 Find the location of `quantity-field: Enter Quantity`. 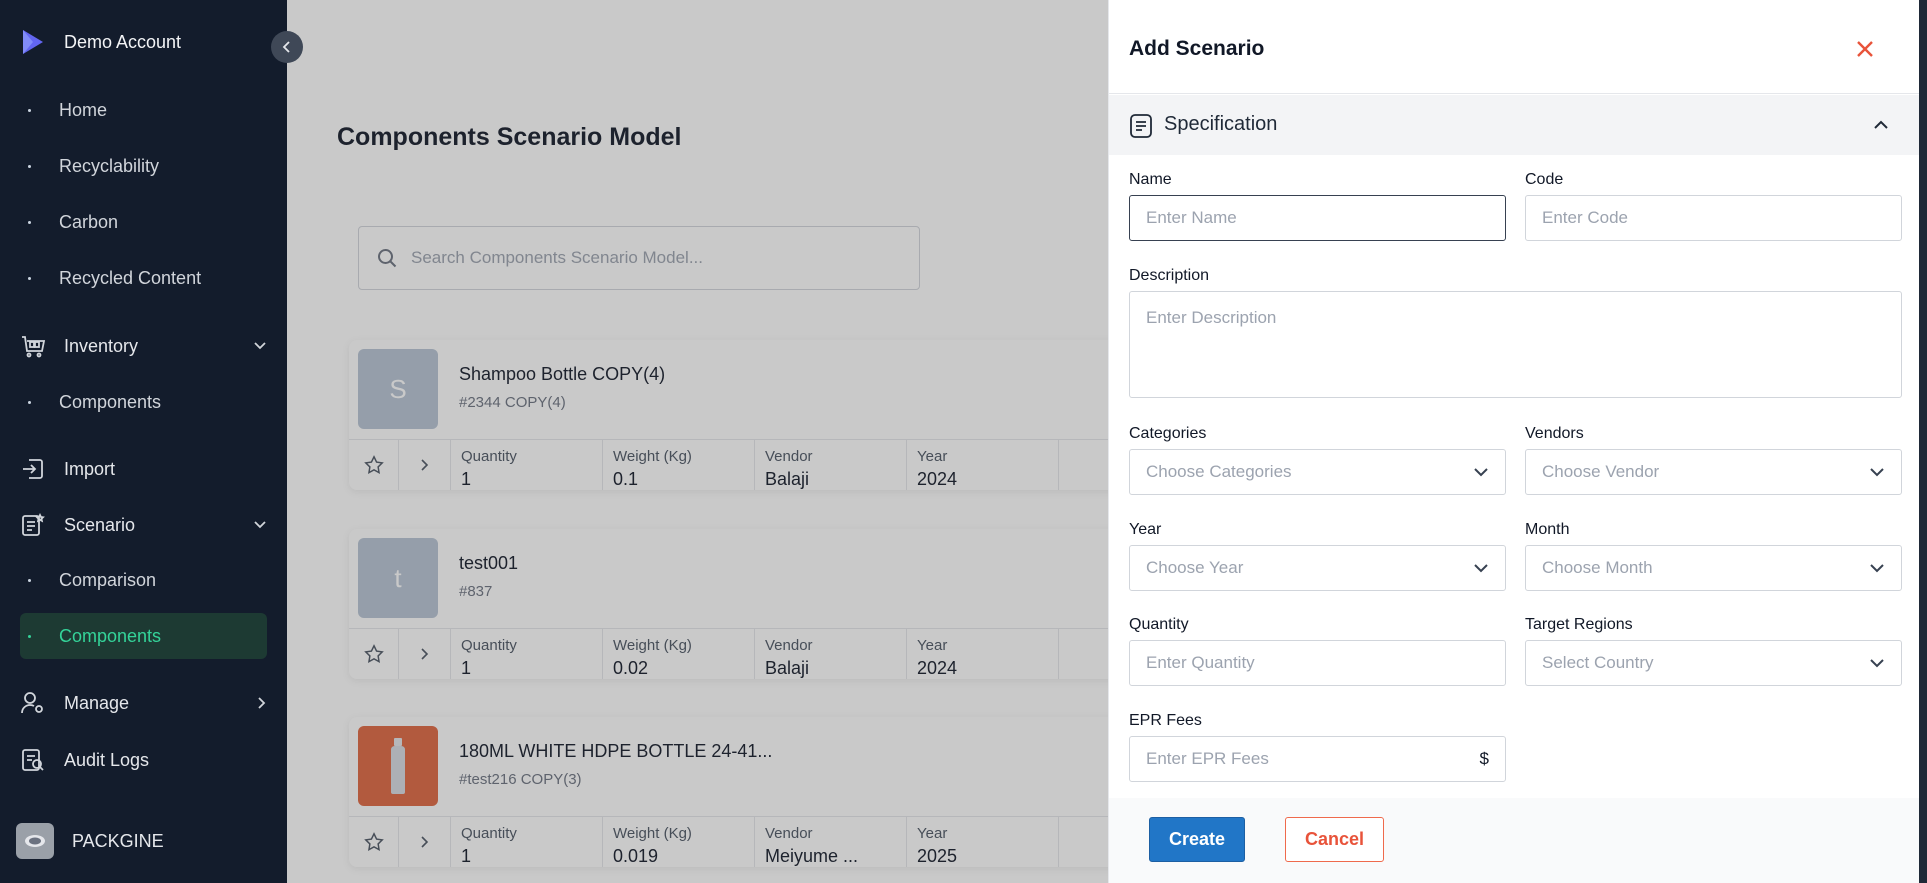

quantity-field: Enter Quantity is located at coordinates (1317, 663).